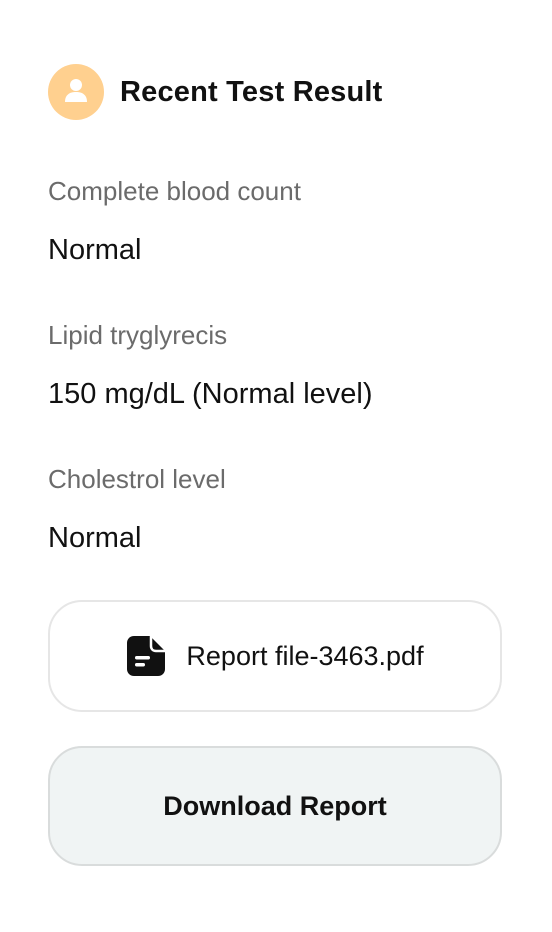 This screenshot has height=932, width=552. I want to click on download-report-label: Download Report, so click(275, 805).